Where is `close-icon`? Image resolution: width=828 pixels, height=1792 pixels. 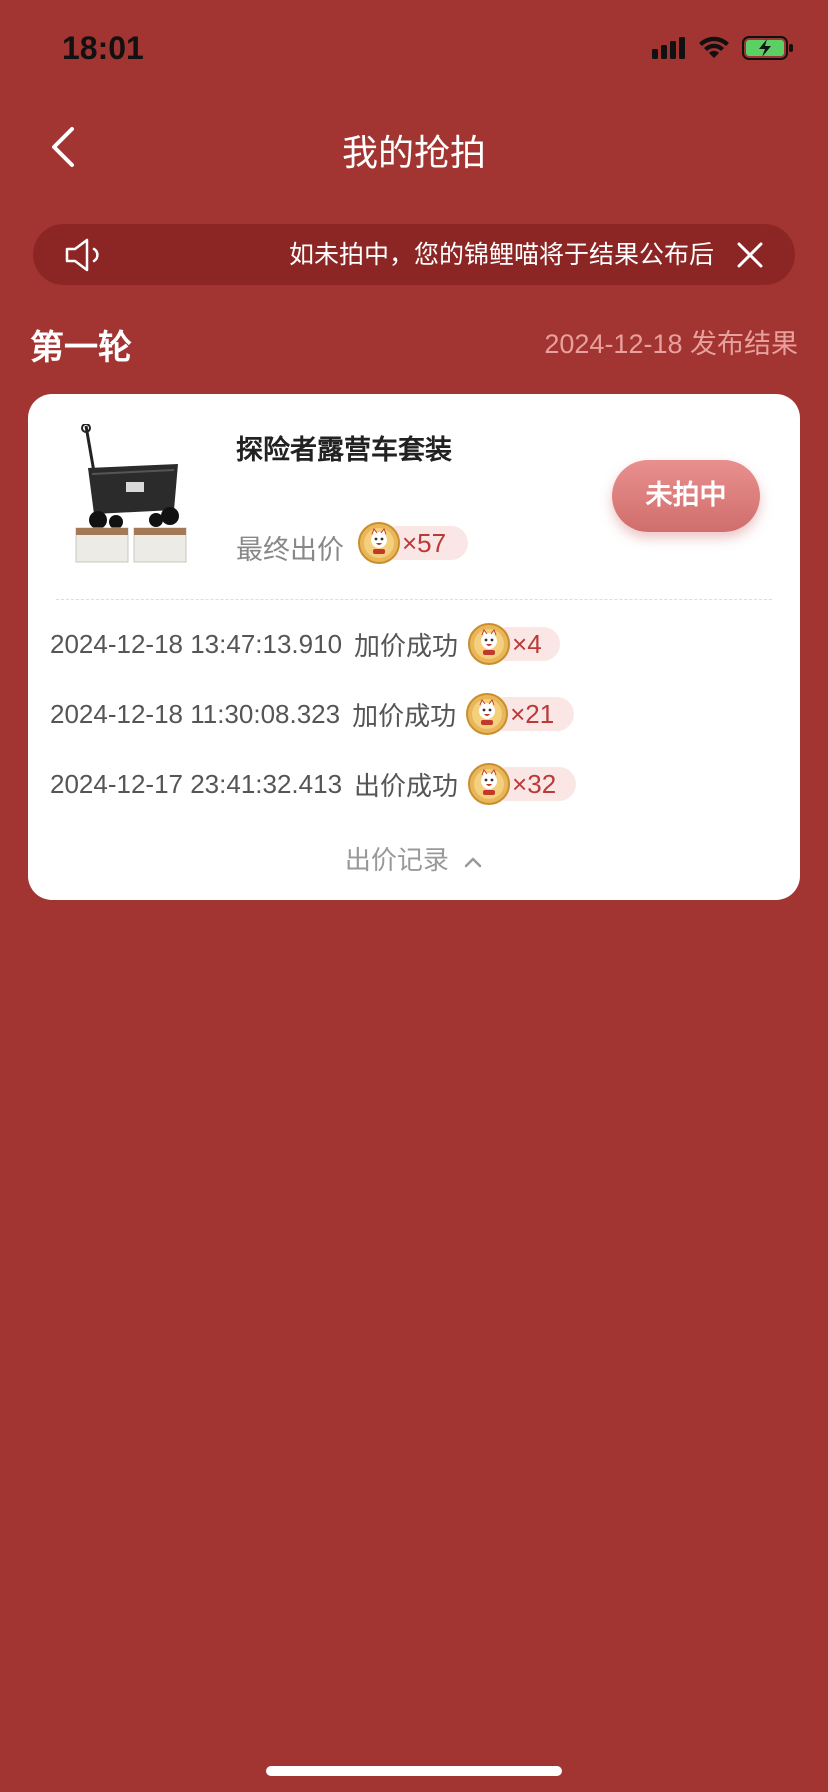
close-icon is located at coordinates (750, 255).